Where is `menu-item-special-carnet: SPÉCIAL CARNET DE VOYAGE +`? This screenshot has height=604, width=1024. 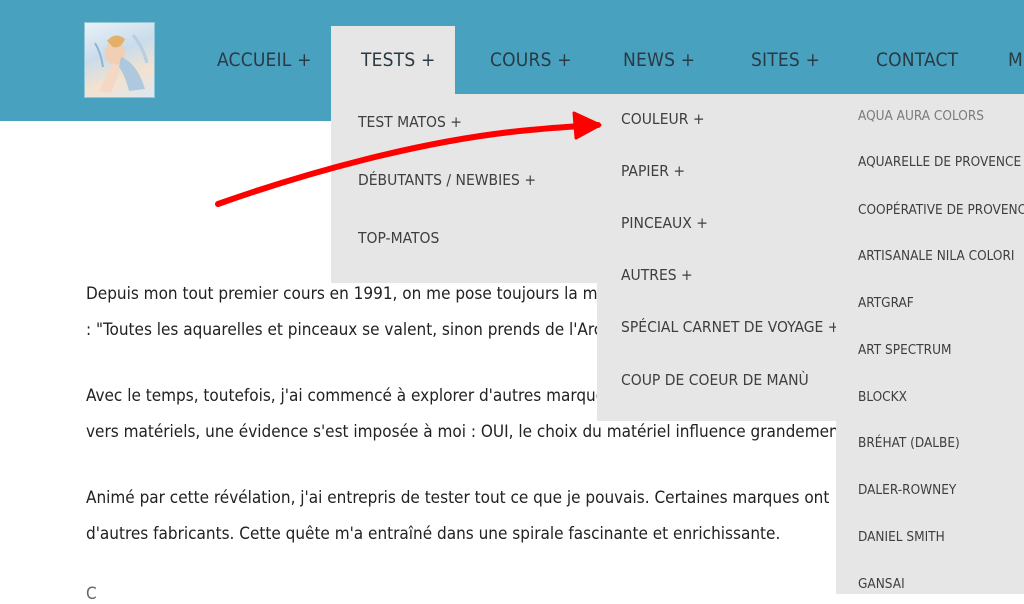
menu-item-special-carnet: SPÉCIAL CARNET DE VOYAGE + is located at coordinates (730, 327).